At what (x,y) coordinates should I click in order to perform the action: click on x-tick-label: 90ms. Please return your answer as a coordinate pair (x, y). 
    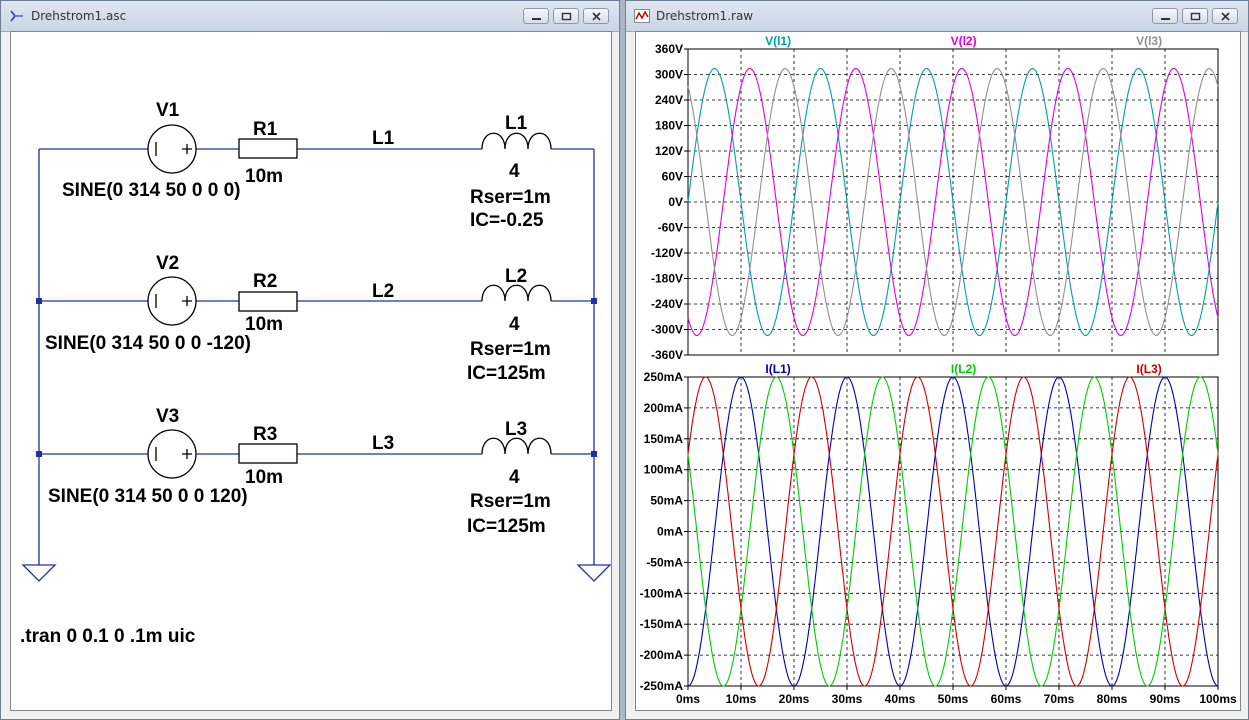
    Looking at the image, I should click on (1165, 699).